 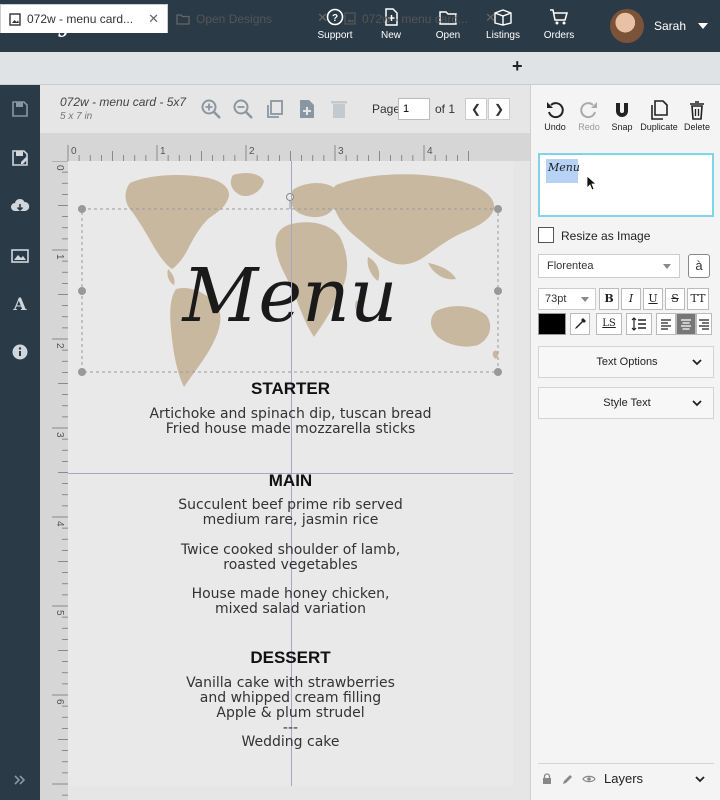 I want to click on page-number-input, so click(x=414, y=109).